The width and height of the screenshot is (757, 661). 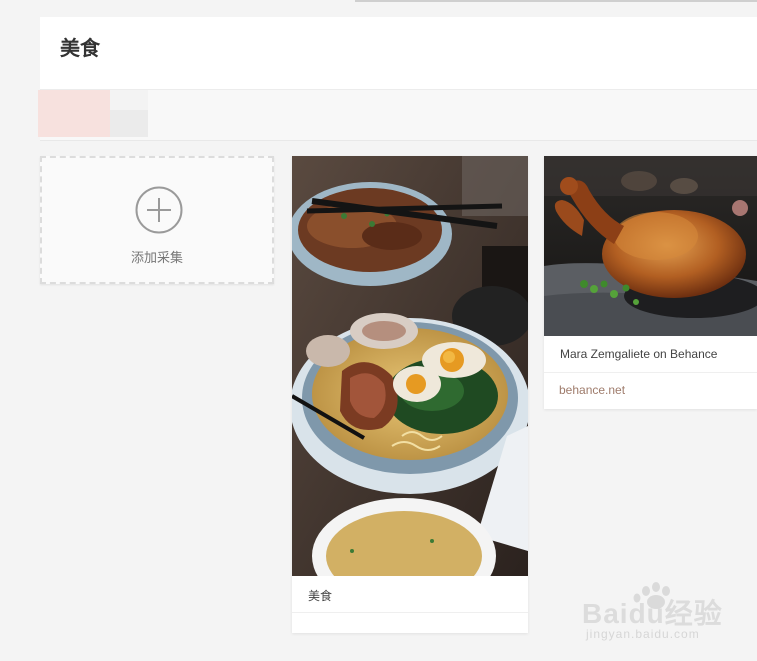 I want to click on page-title: 美食, so click(x=80, y=49).